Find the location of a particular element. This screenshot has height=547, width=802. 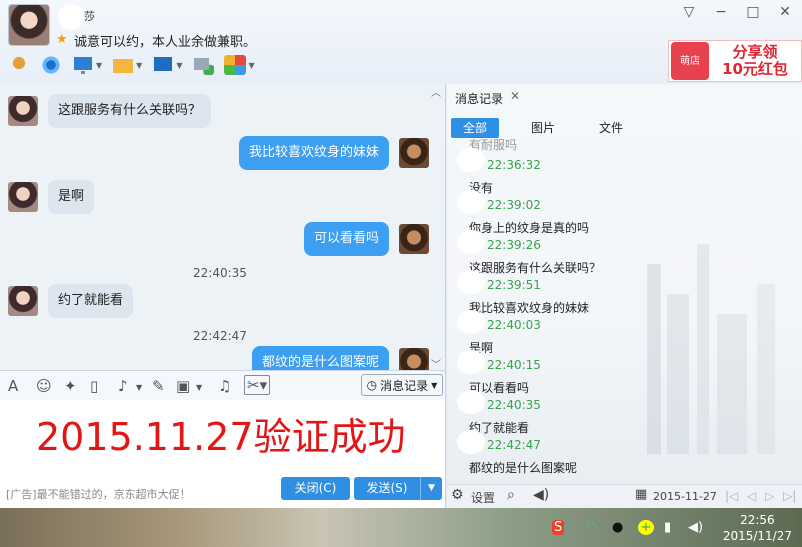

message-bubble: 我比较喜欢纹身的妹妹 is located at coordinates (313, 153).